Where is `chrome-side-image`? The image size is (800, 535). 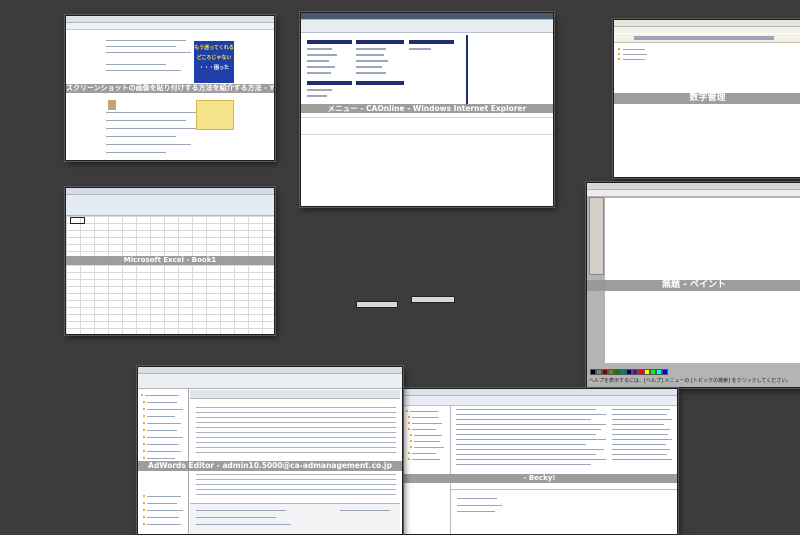
chrome-side-image is located at coordinates (215, 115).